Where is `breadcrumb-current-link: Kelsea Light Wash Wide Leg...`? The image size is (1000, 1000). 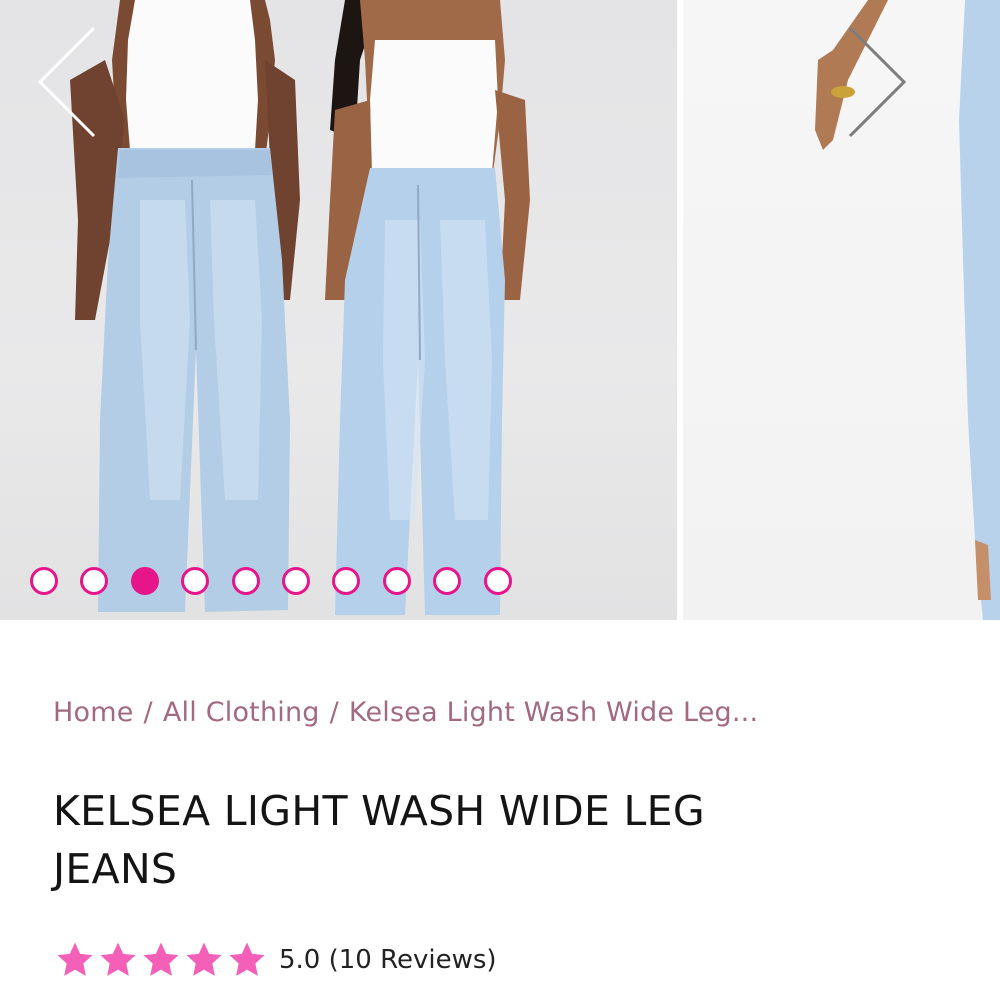 breadcrumb-current-link: Kelsea Light Wash Wide Leg... is located at coordinates (553, 712).